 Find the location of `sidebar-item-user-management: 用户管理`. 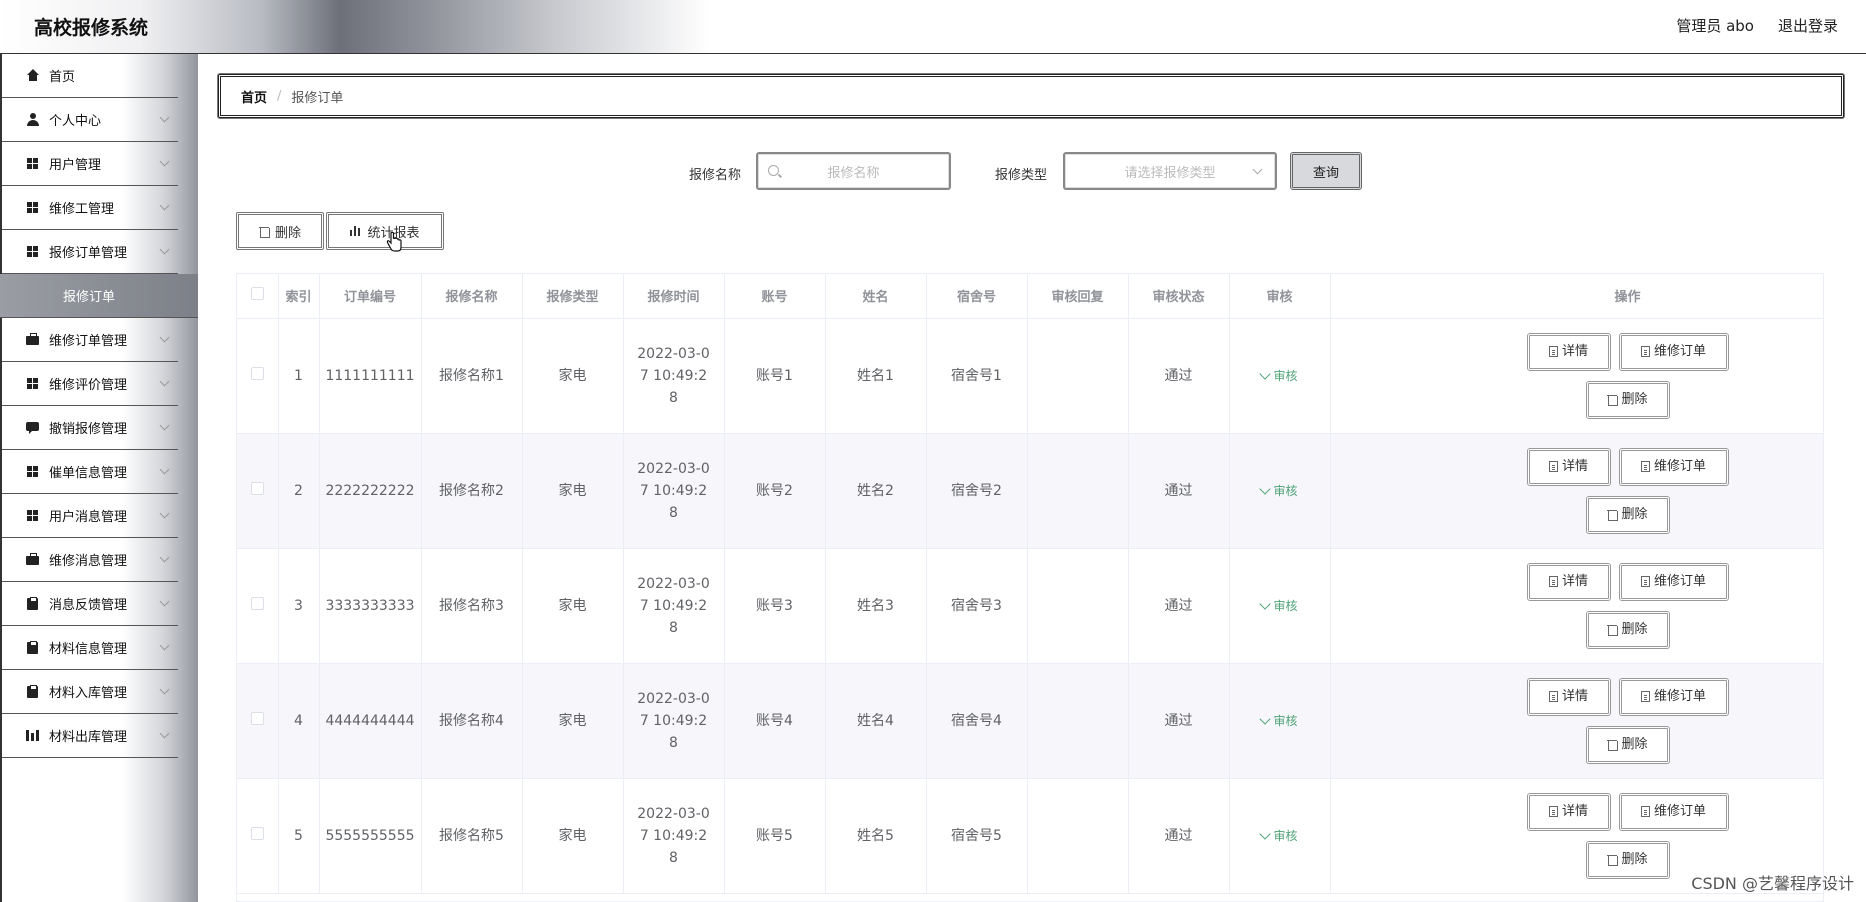

sidebar-item-user-management: 用户管理 is located at coordinates (90, 164).